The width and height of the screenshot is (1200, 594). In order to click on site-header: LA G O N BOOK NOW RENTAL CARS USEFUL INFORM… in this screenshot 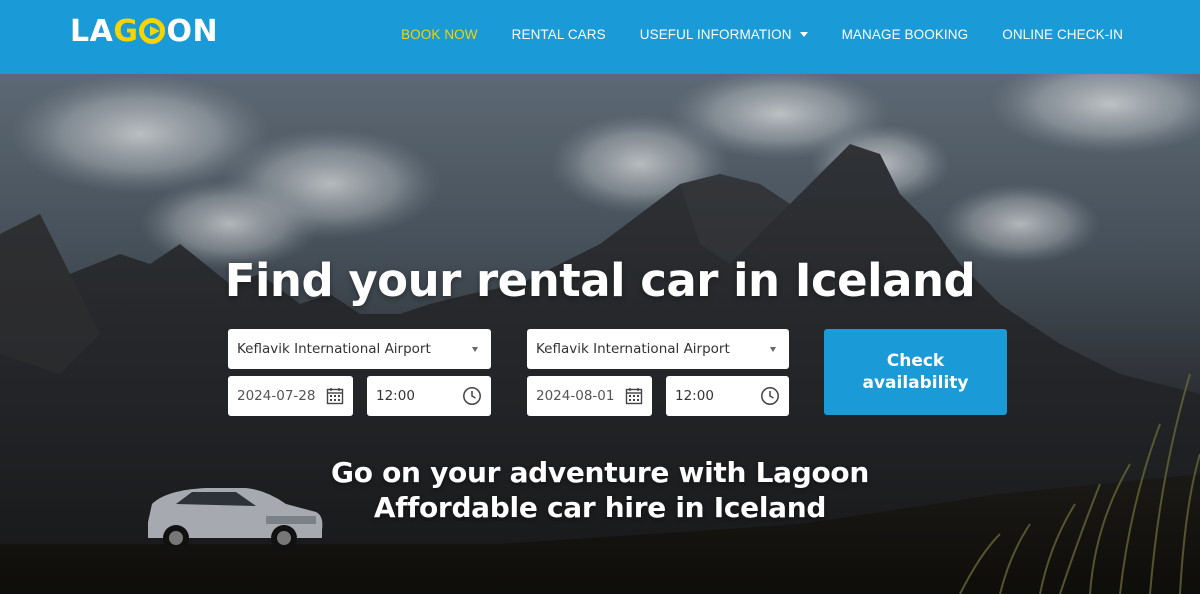, I will do `click(600, 37)`.